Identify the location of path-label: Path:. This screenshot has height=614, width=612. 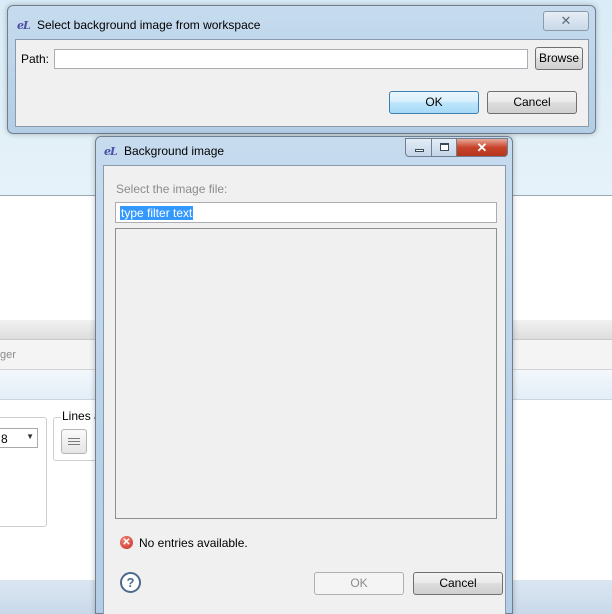
(35, 59).